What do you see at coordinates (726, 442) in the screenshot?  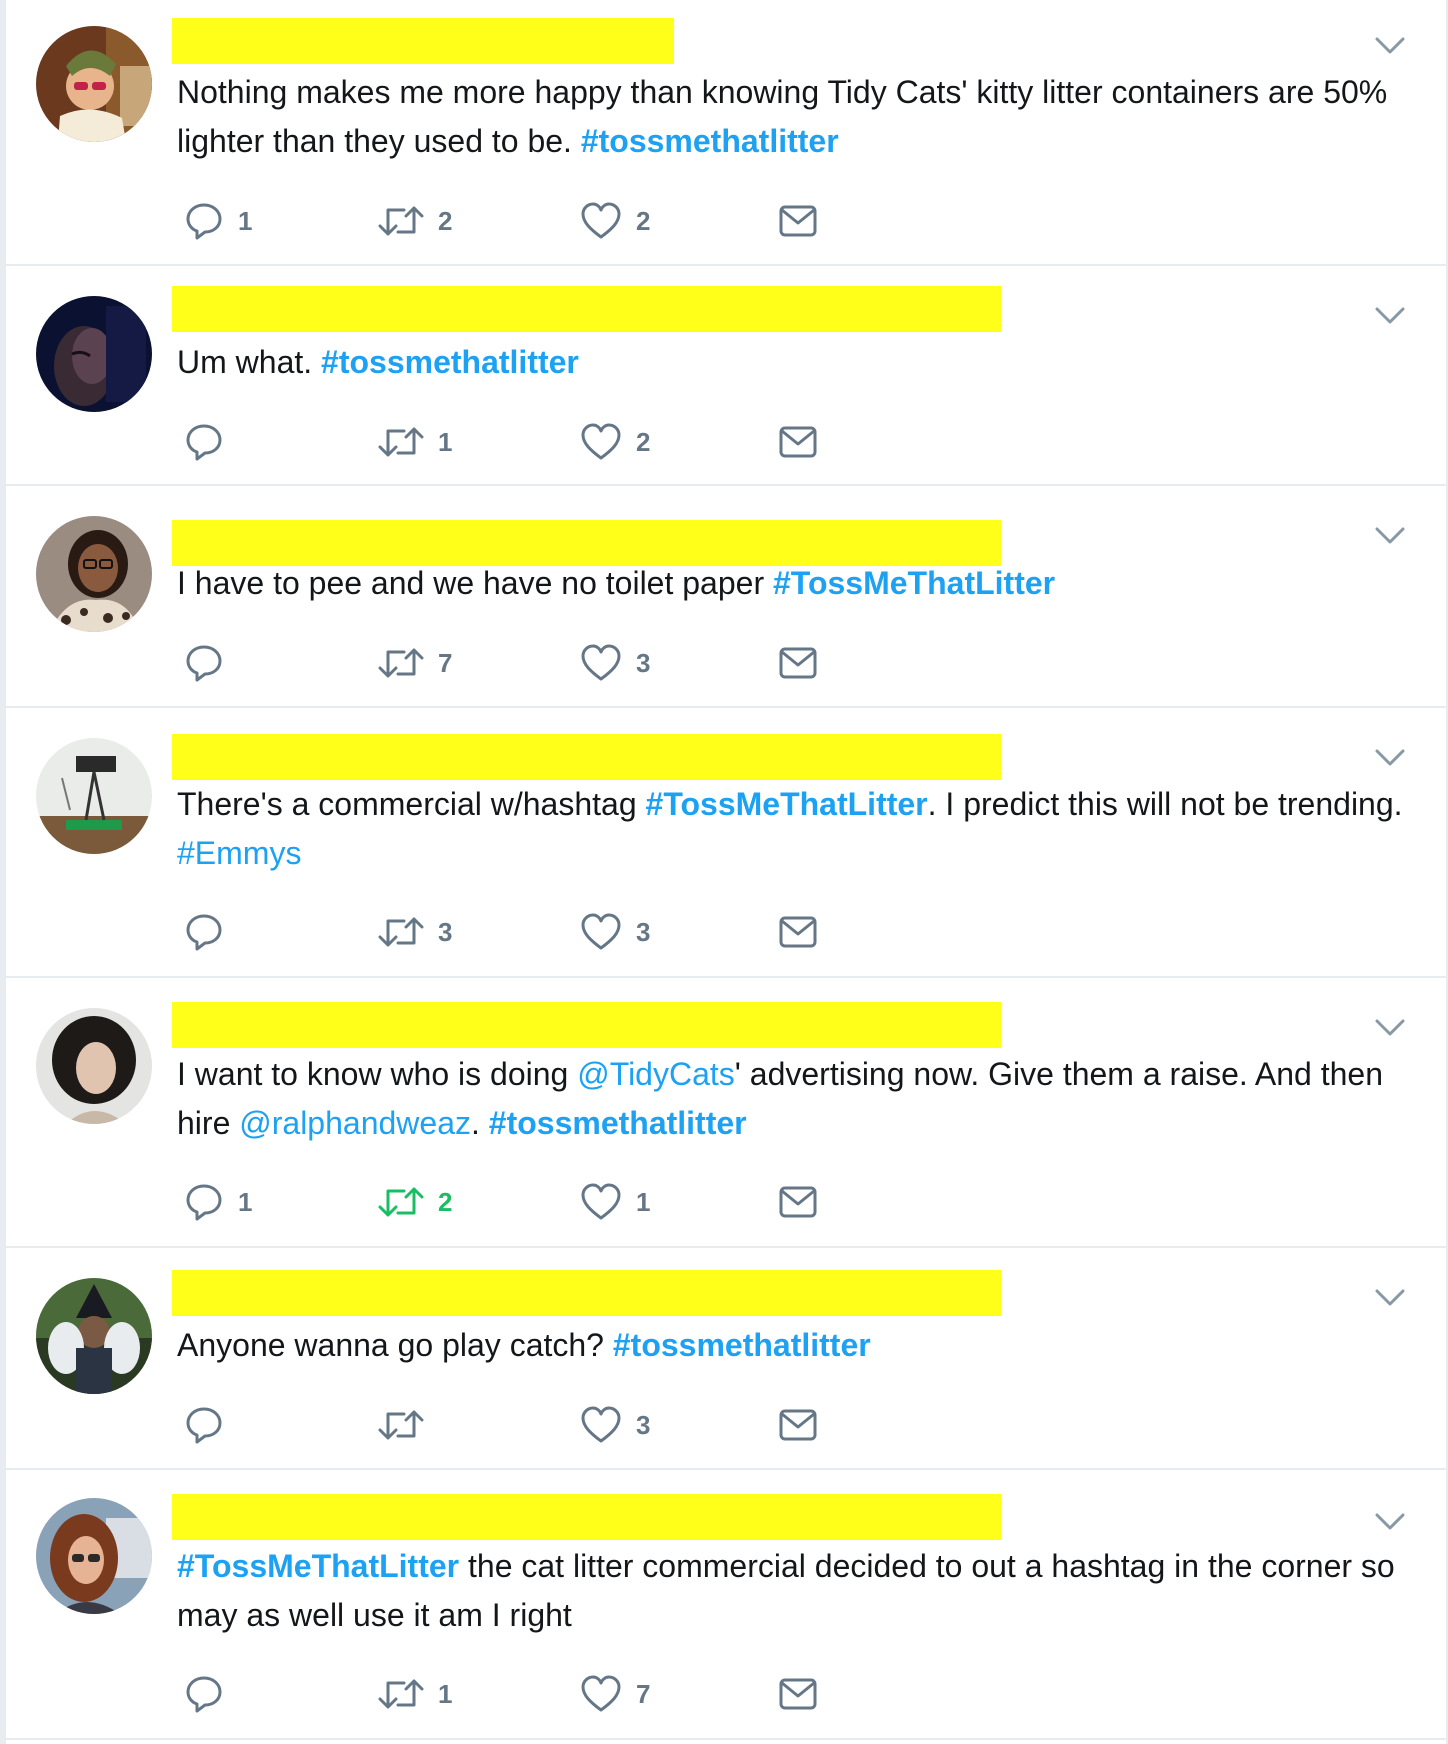 I see `tweet-actions: 1 2` at bounding box center [726, 442].